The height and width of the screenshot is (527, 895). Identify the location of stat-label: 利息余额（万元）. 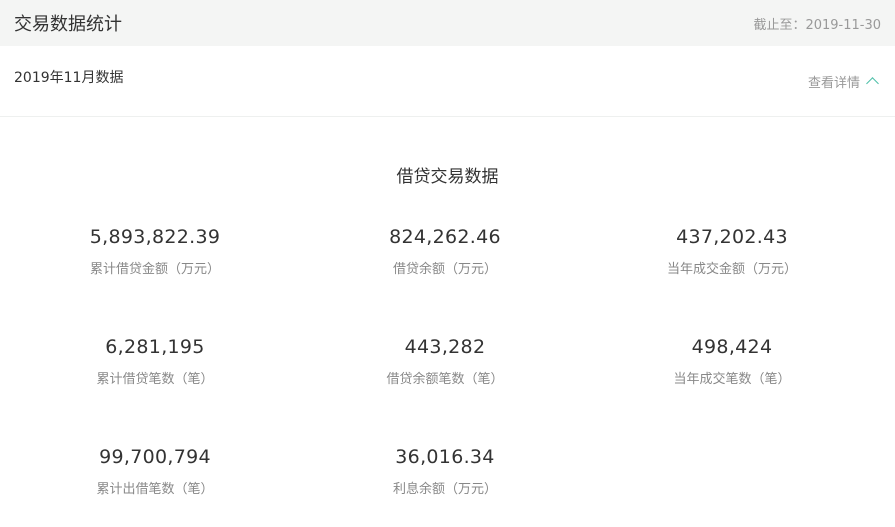
(444, 489).